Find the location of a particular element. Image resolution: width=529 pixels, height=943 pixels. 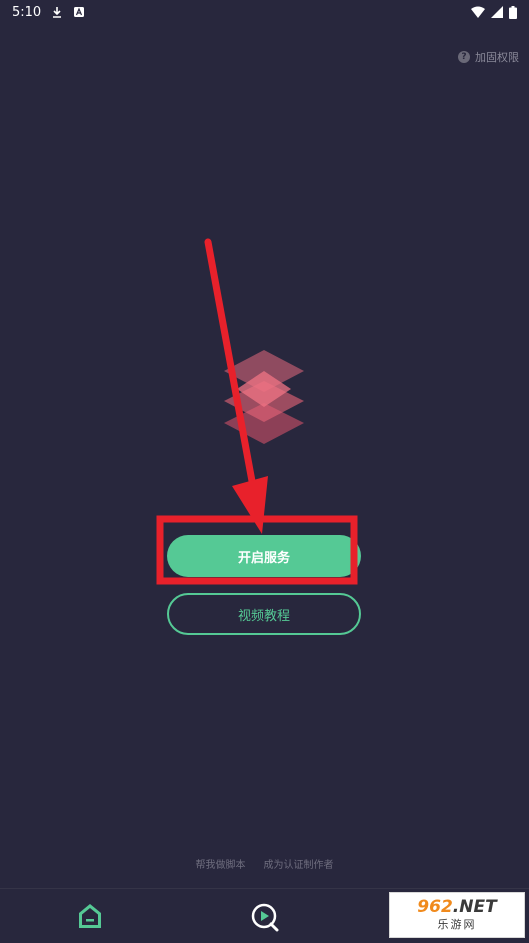

start-service-button: 开启服务 is located at coordinates (264, 556).